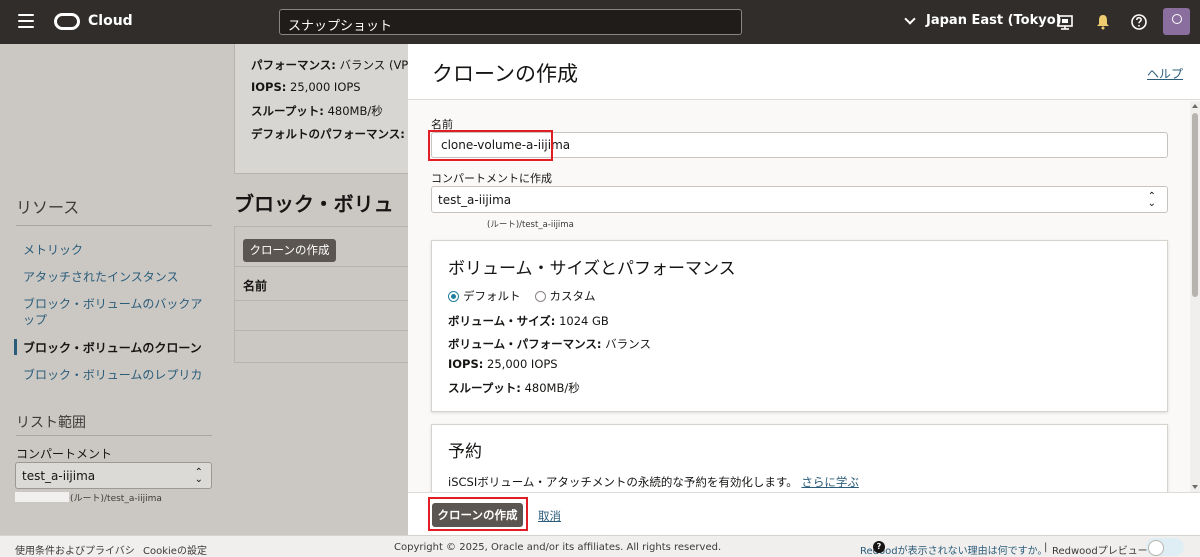  Describe the element at coordinates (503, 364) in the screenshot. I see `volume-iops: IOPS: 25,000 IOPS` at that location.